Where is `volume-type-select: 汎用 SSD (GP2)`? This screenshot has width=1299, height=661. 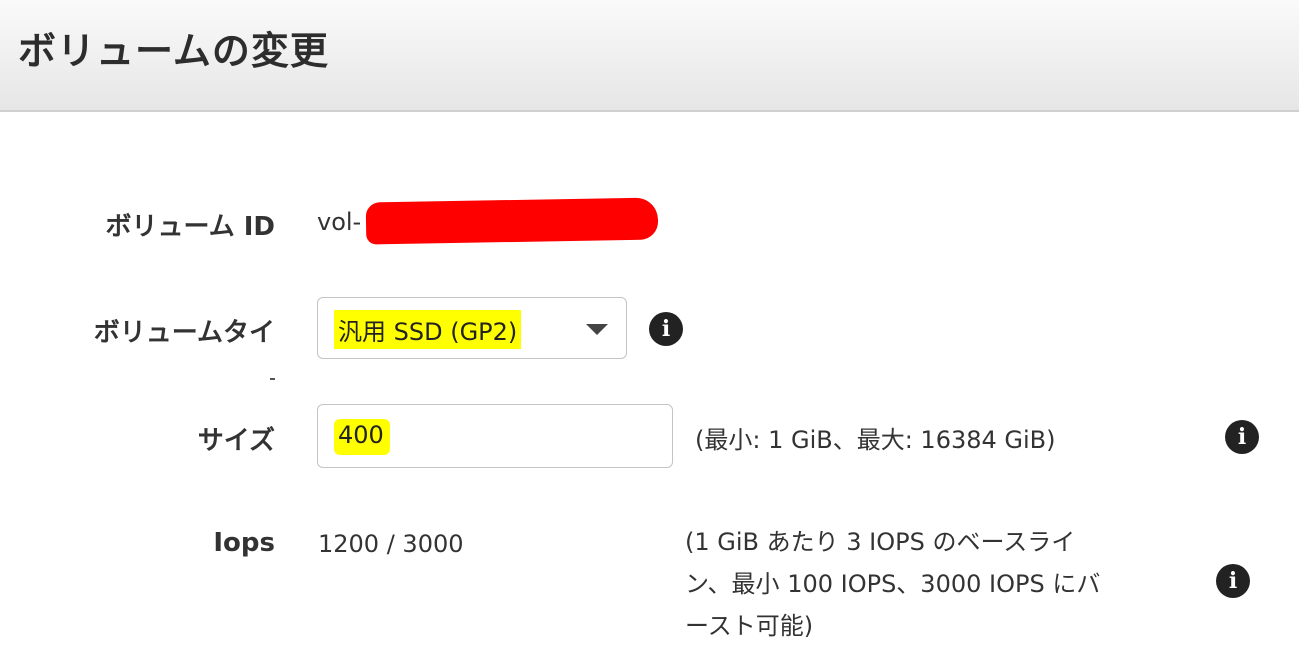
volume-type-select: 汎用 SSD (GP2) is located at coordinates (472, 328).